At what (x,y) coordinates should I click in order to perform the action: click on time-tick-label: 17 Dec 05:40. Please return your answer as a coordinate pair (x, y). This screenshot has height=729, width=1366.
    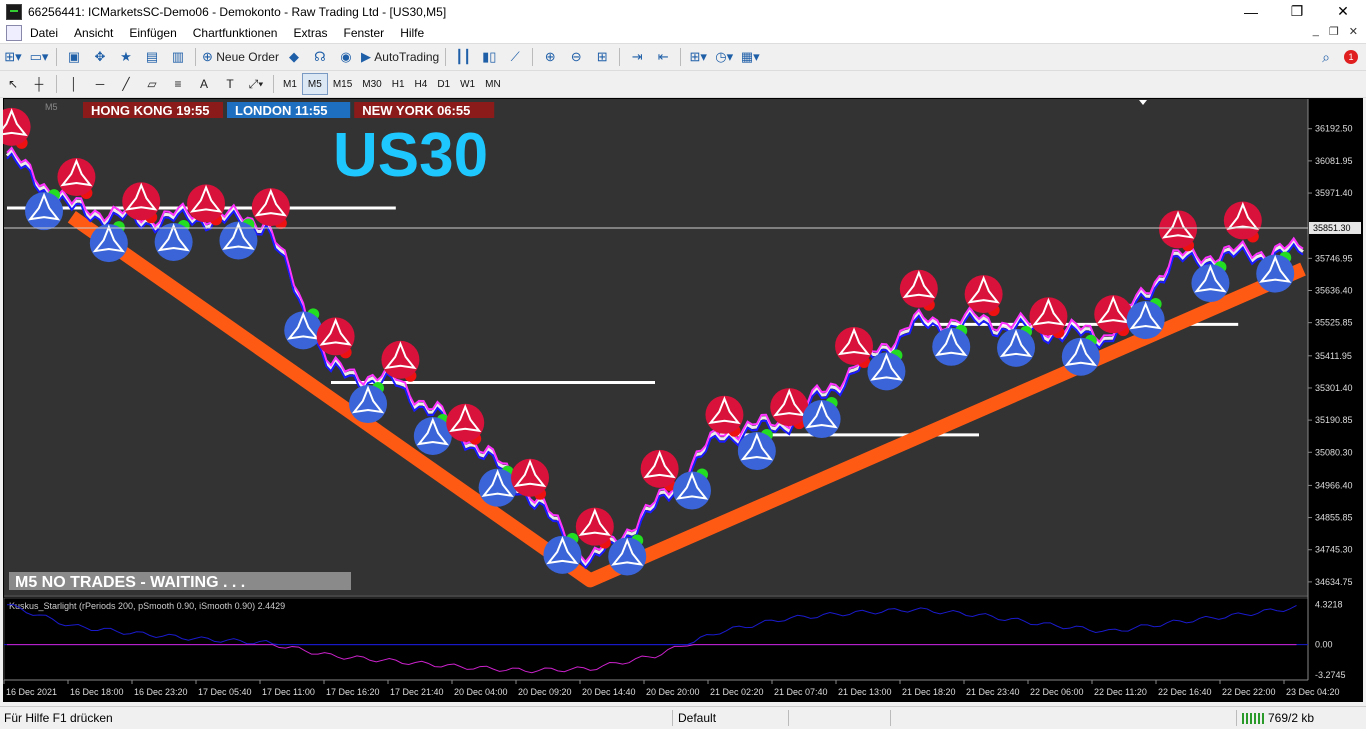
    Looking at the image, I should click on (225, 692).